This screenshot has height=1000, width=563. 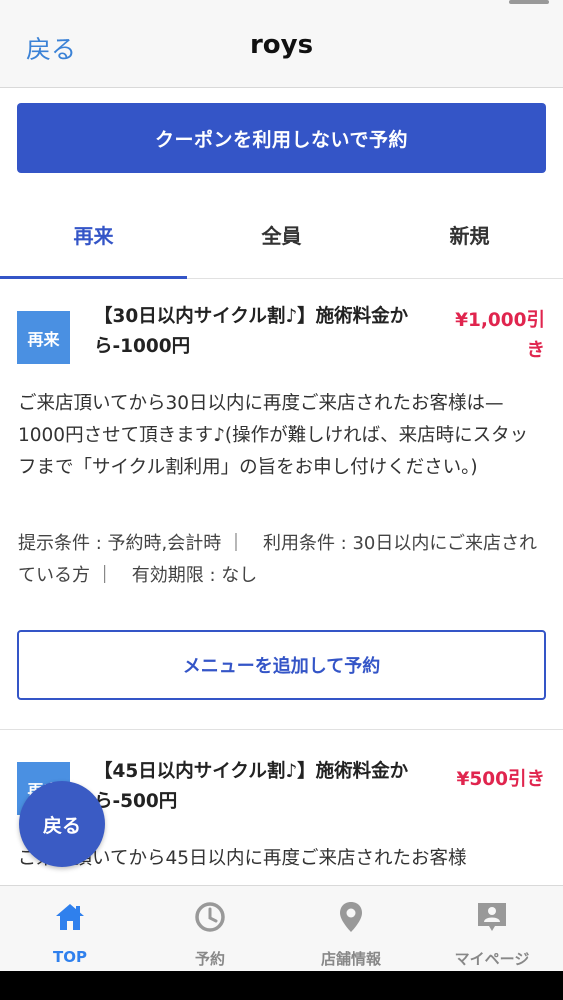 I want to click on nav-item-label: 店舗情報, so click(x=350, y=959).